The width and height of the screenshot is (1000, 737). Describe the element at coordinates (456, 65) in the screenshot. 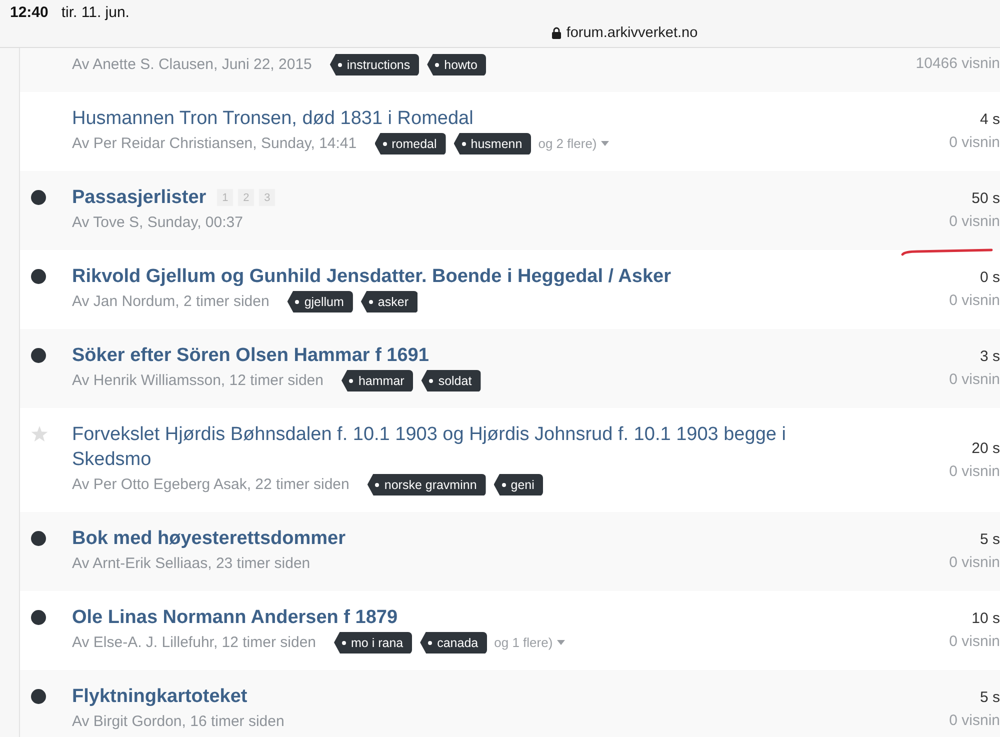

I see `tag-label: howto` at that location.